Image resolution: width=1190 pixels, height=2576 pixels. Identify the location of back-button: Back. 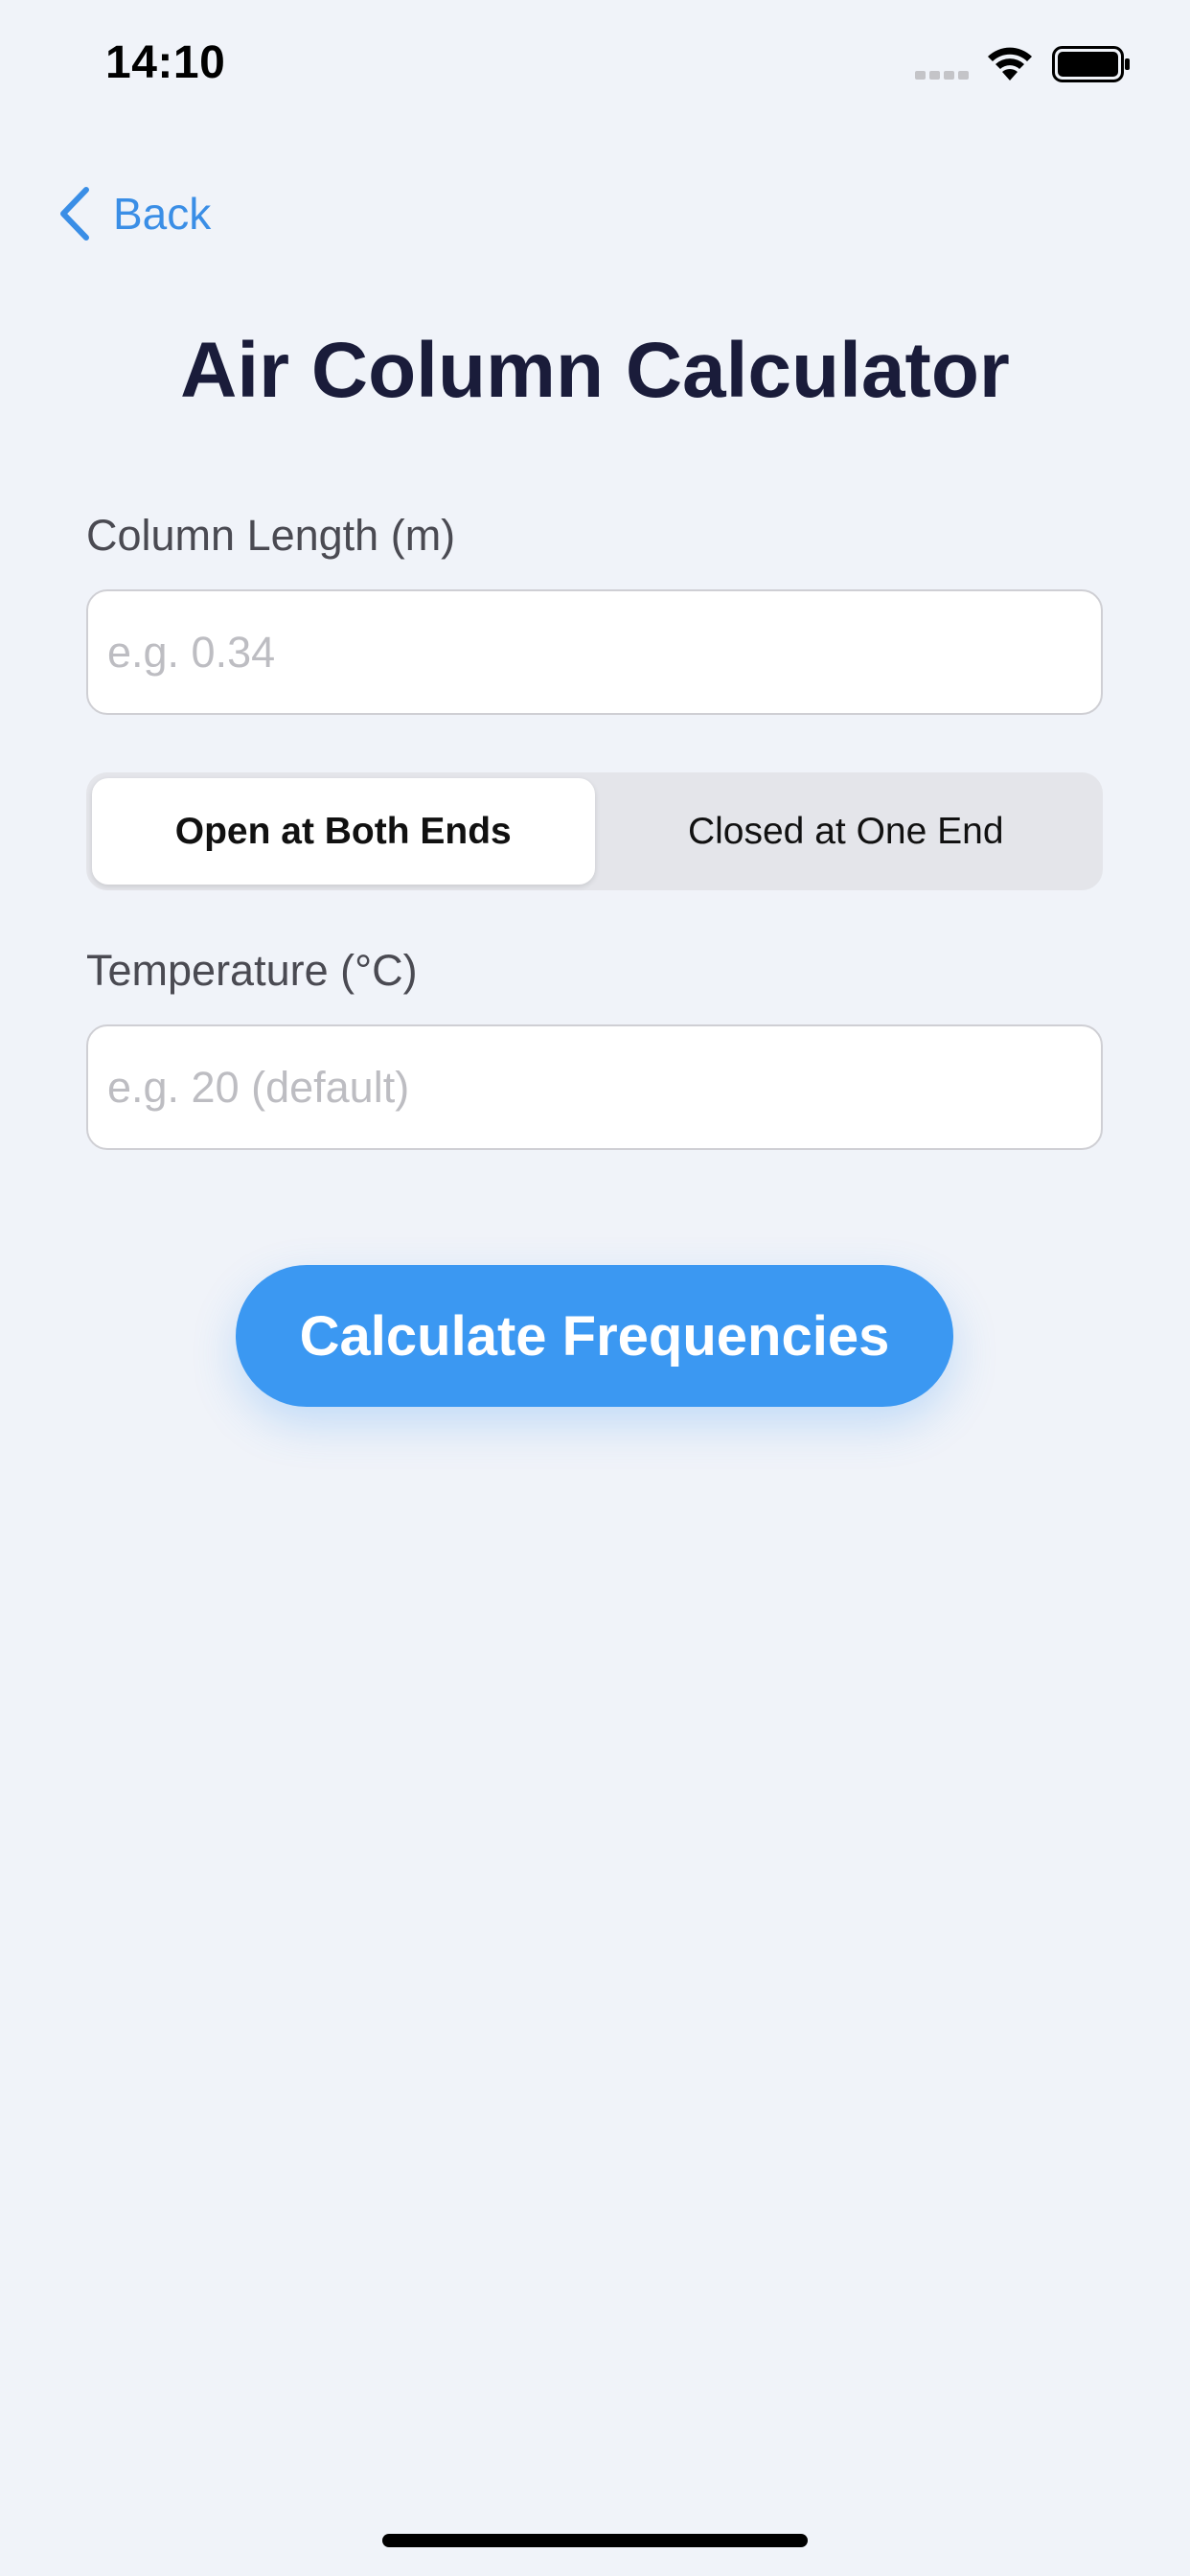
(133, 213).